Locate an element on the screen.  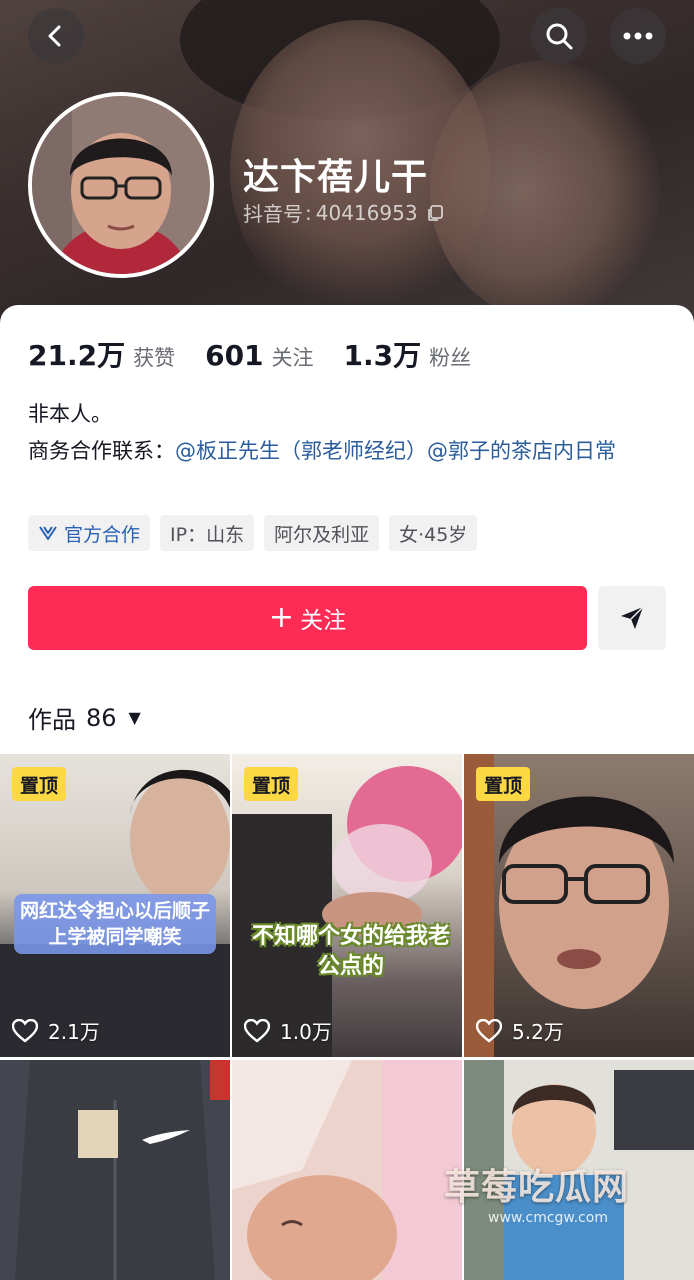
following-label: 关注 is located at coordinates (293, 357).